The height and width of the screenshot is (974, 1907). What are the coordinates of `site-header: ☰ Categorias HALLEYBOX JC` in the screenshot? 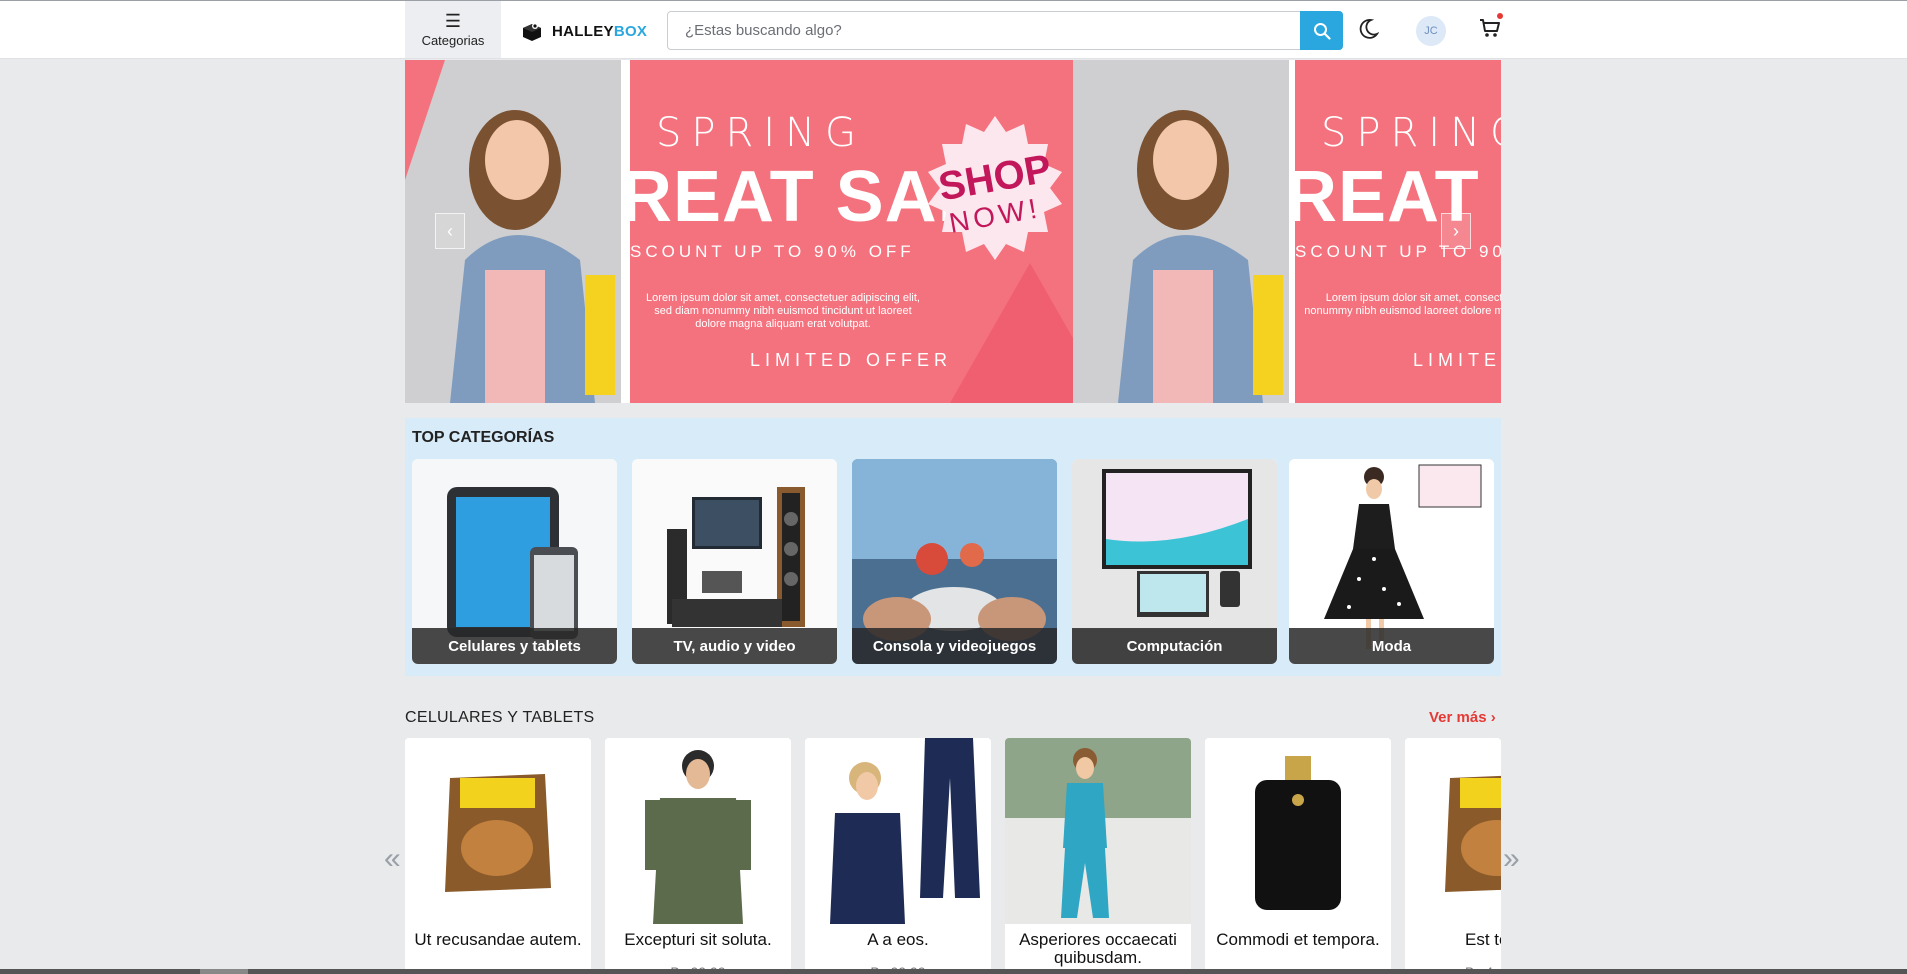 It's located at (953, 30).